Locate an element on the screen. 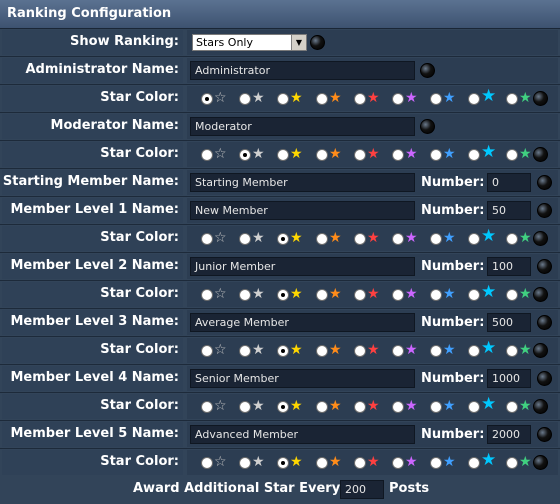 The image size is (560, 504). rank-number-label: Number: is located at coordinates (453, 434).